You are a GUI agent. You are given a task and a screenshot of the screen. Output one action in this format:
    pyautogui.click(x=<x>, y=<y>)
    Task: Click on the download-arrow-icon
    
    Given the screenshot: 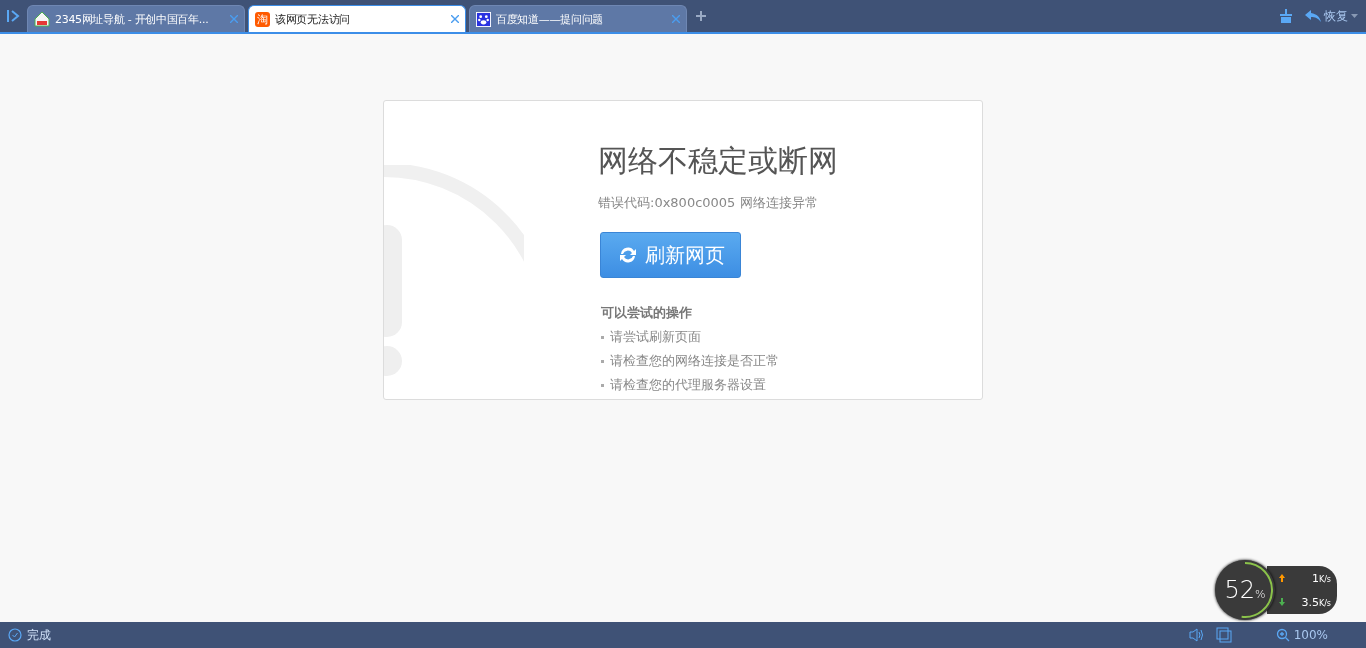 What is the action you would take?
    pyautogui.click(x=1282, y=602)
    